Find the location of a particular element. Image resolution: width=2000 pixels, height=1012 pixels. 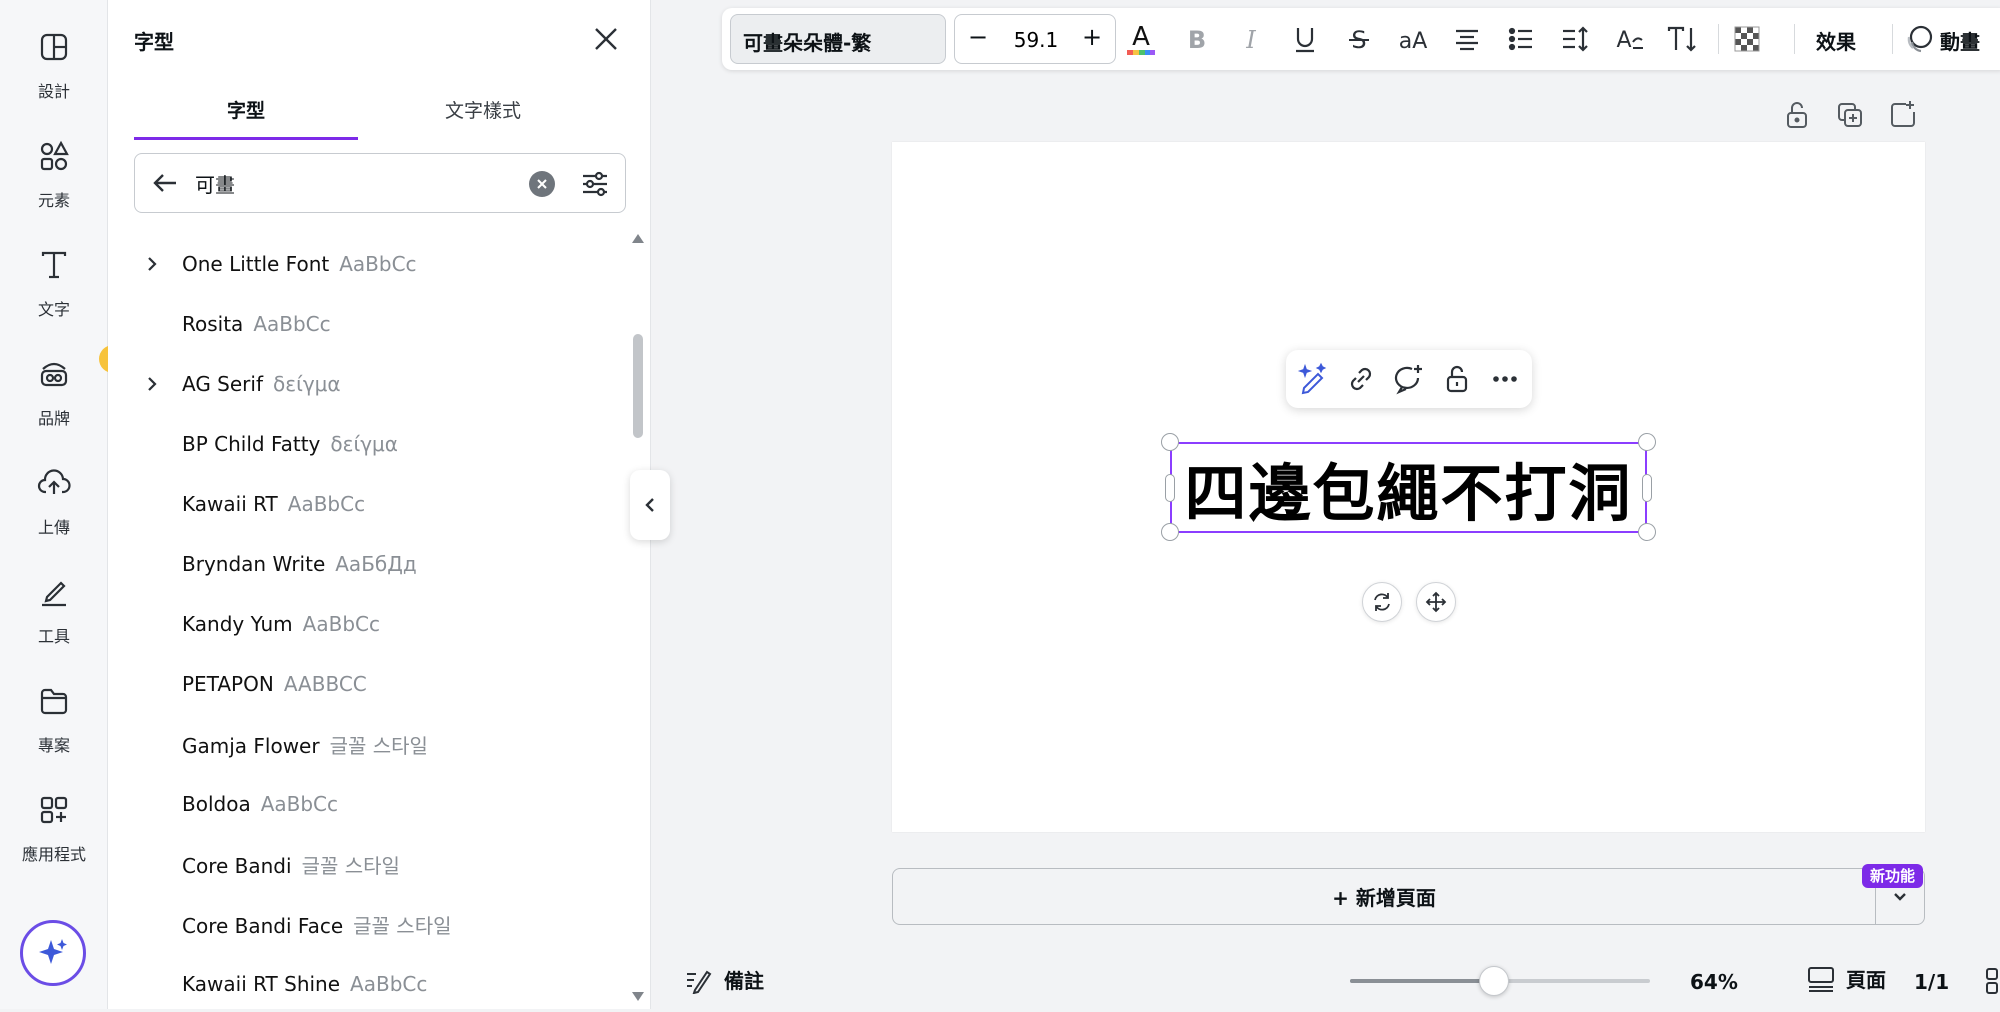

font-list-item: AG Serif δείγμα is located at coordinates (363, 384).